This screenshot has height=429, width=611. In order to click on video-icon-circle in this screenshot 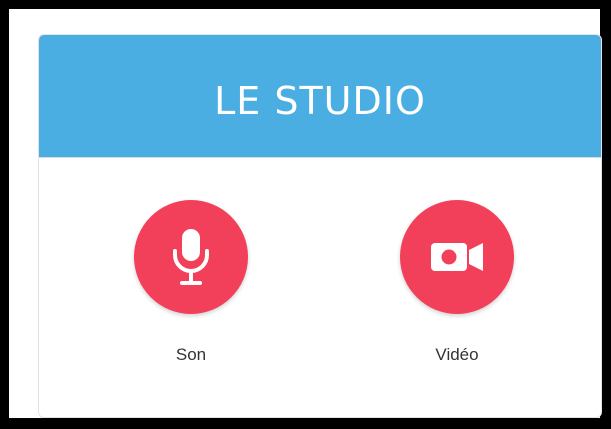, I will do `click(457, 257)`.